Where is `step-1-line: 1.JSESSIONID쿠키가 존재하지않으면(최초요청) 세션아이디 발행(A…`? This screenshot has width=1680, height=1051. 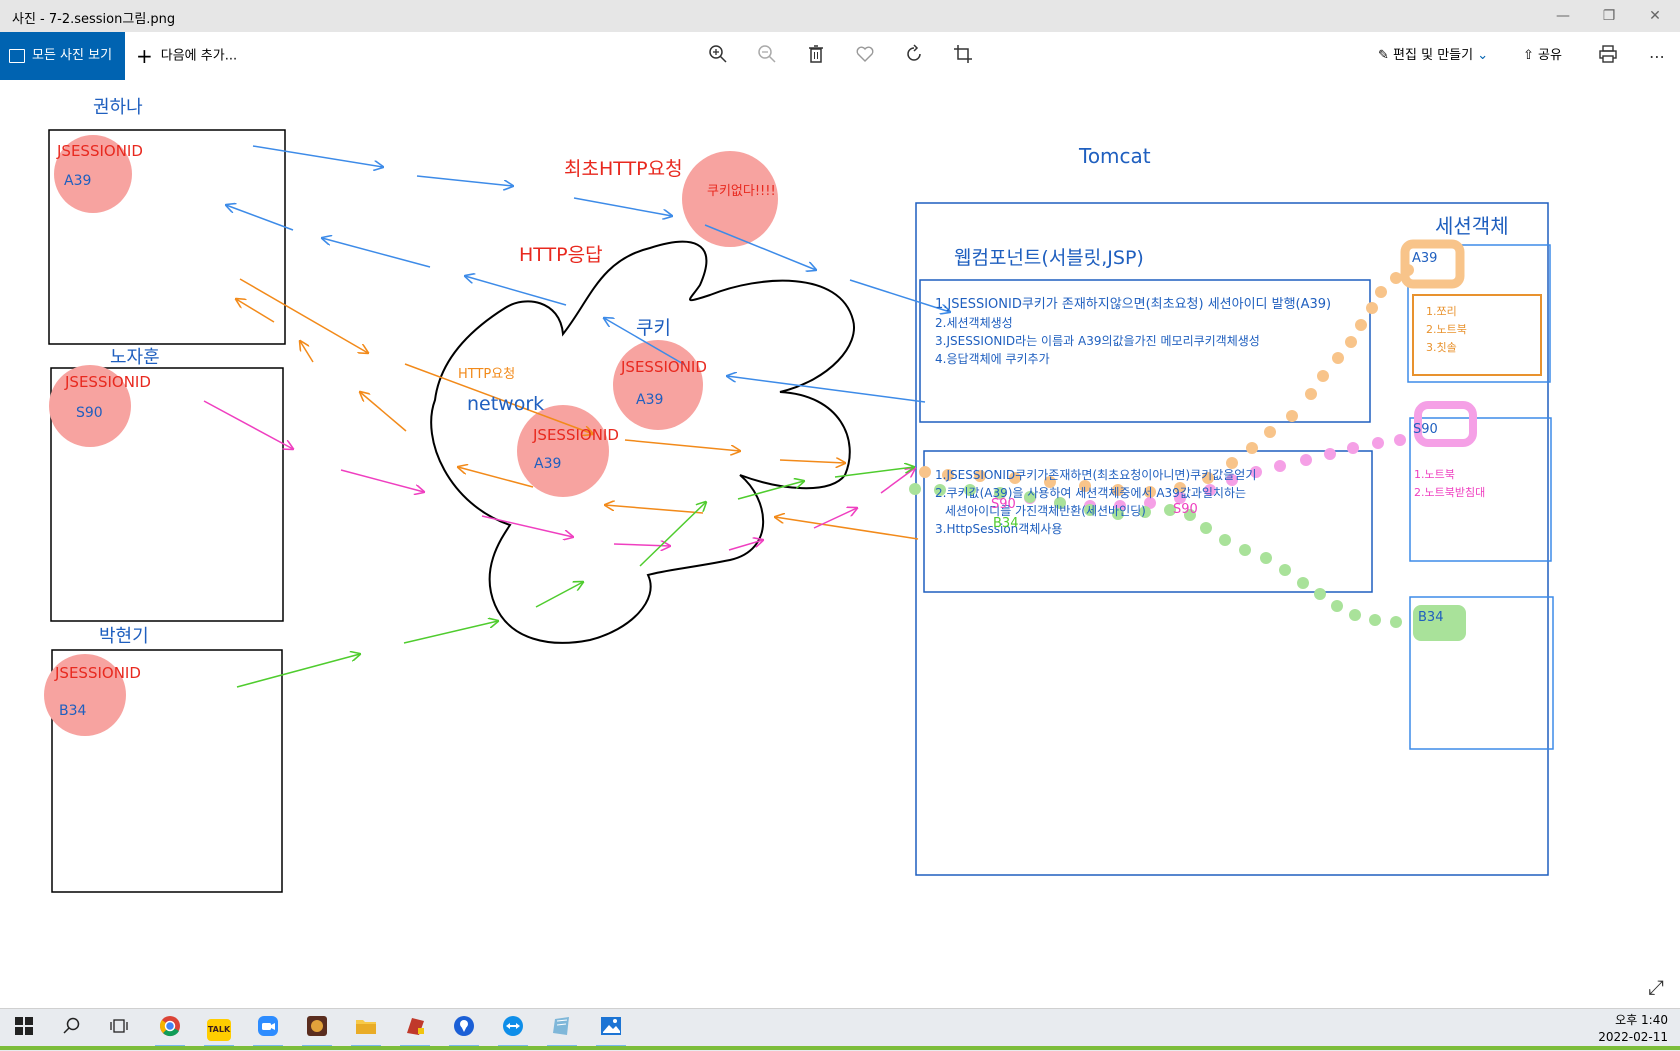
step-1-line: 1.JSESSIONID쿠키가 존재하지않으면(최초요청) 세션아이디 발행(A… is located at coordinates (1133, 304).